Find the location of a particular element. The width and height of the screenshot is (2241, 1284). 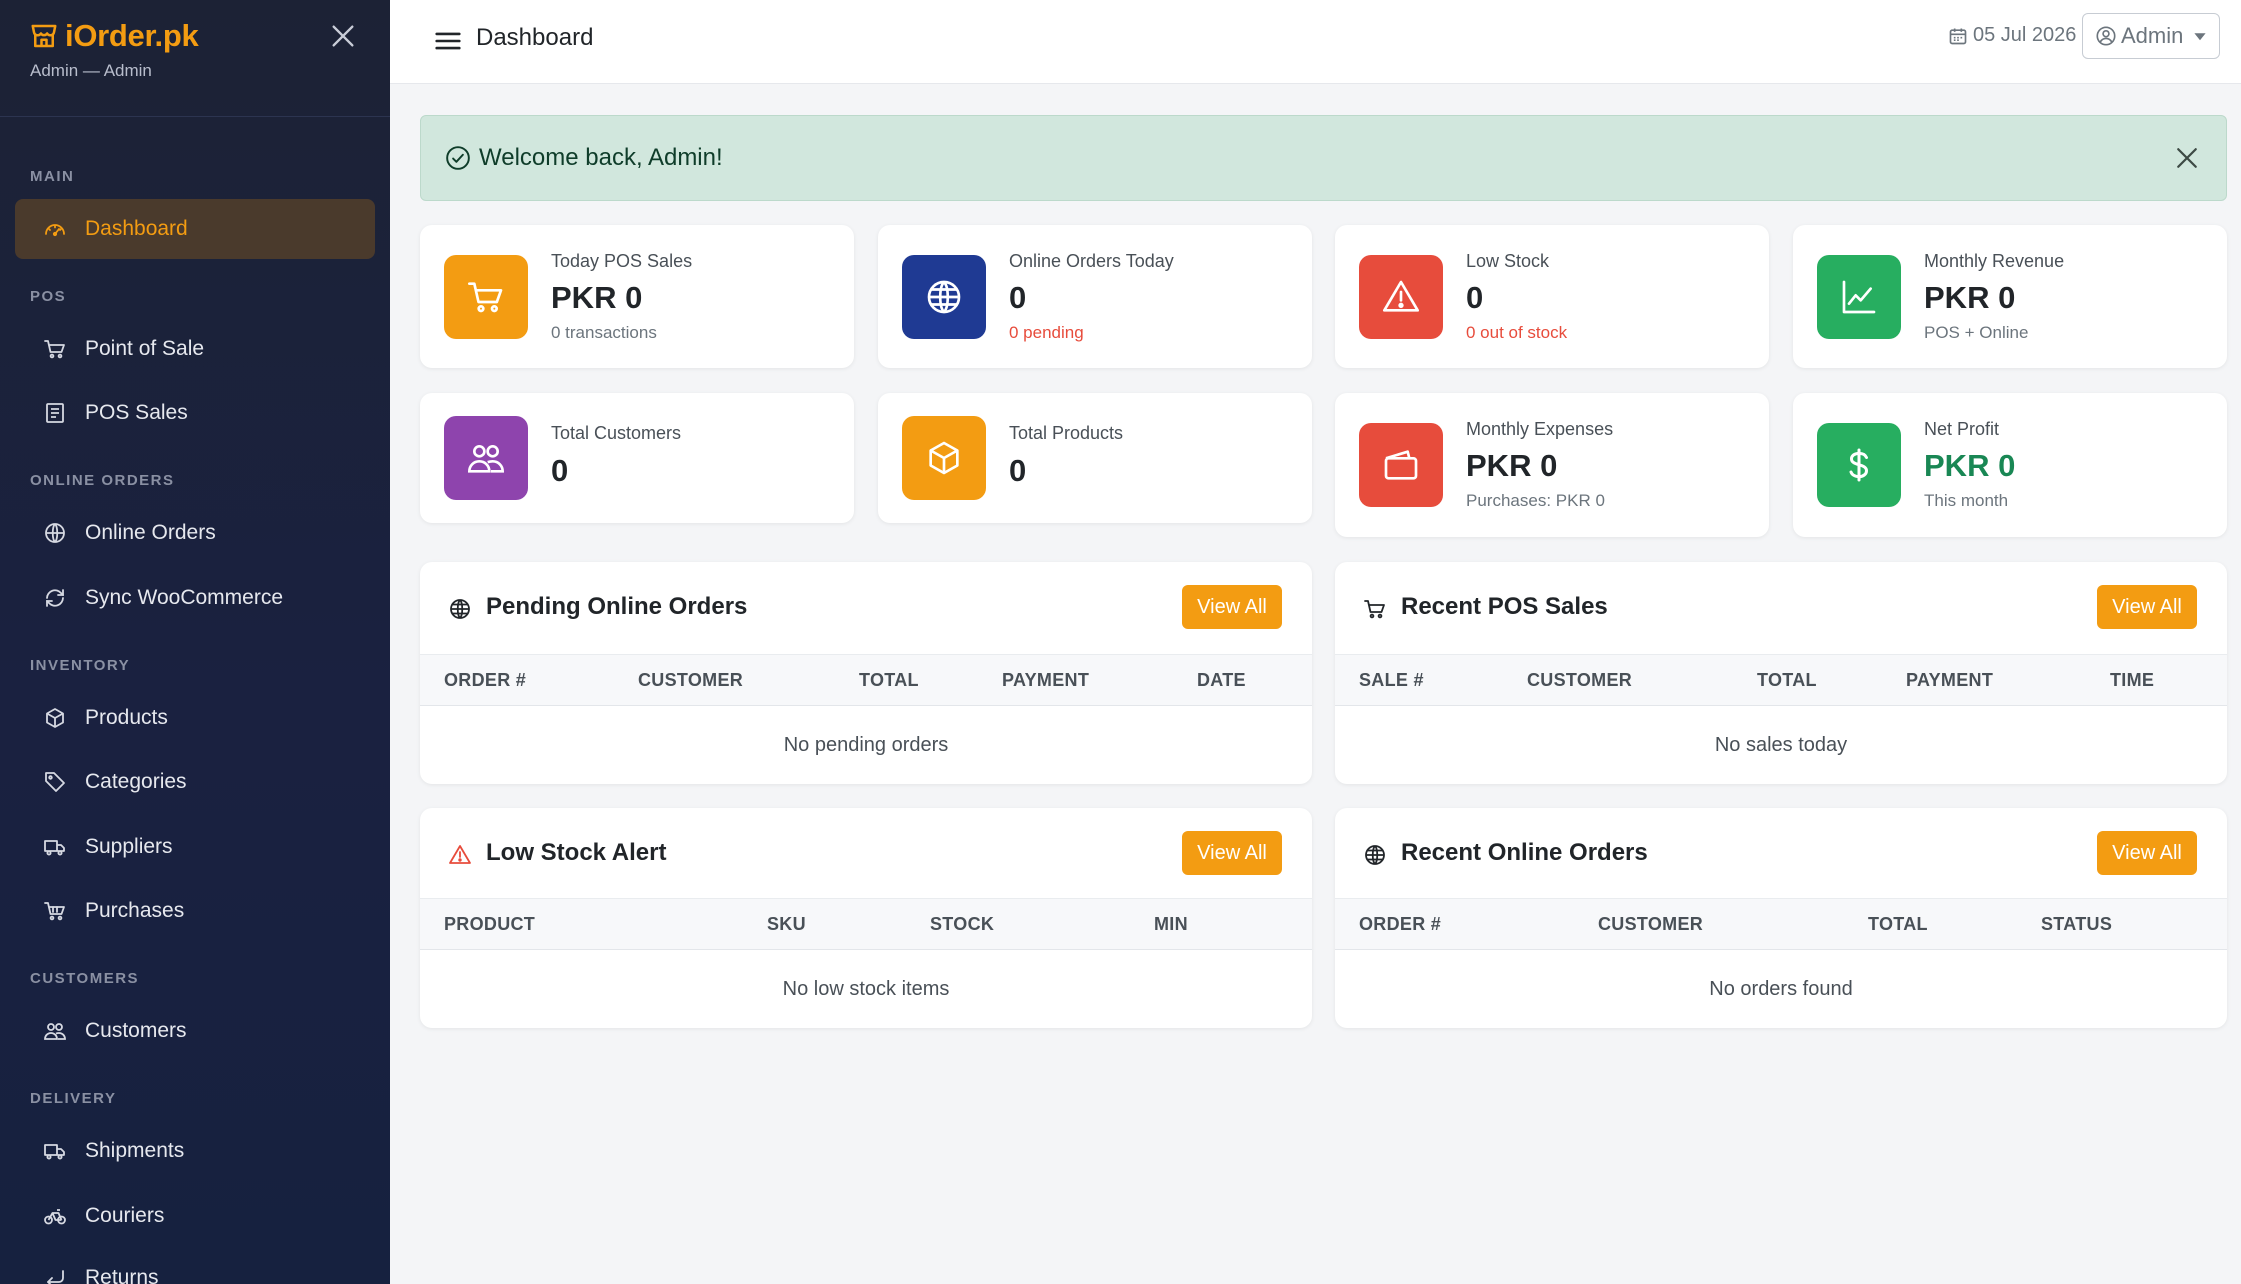

view-all-pos-sales-button: View All is located at coordinates (2147, 607).